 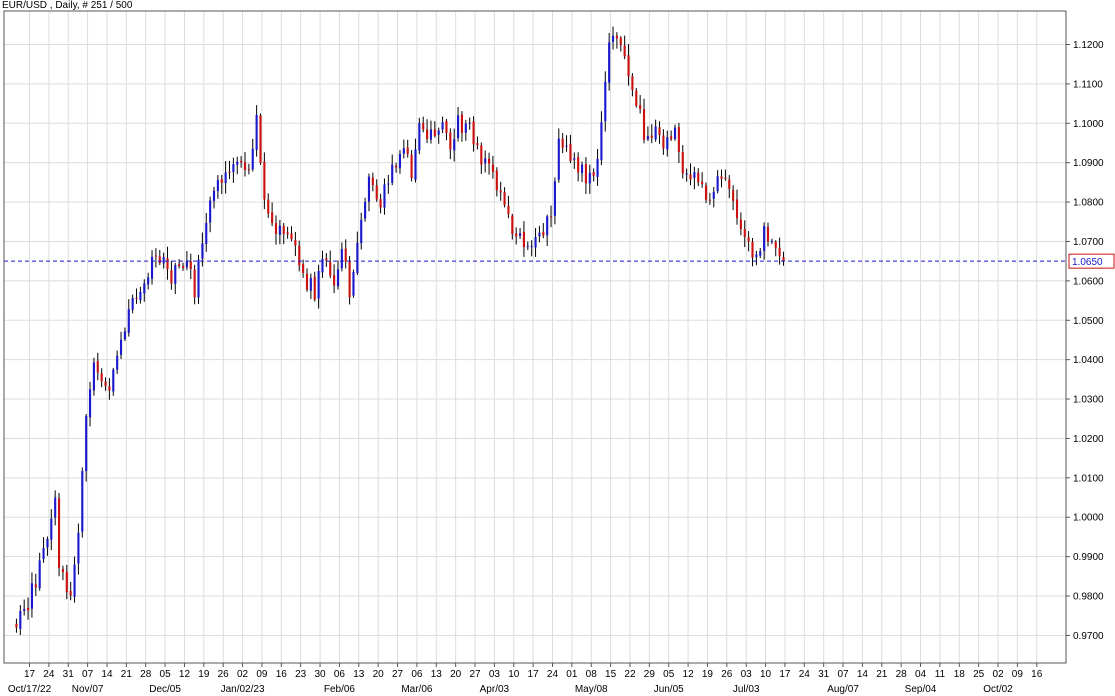 I want to click on x-month-label: Sep/04, so click(x=921, y=689).